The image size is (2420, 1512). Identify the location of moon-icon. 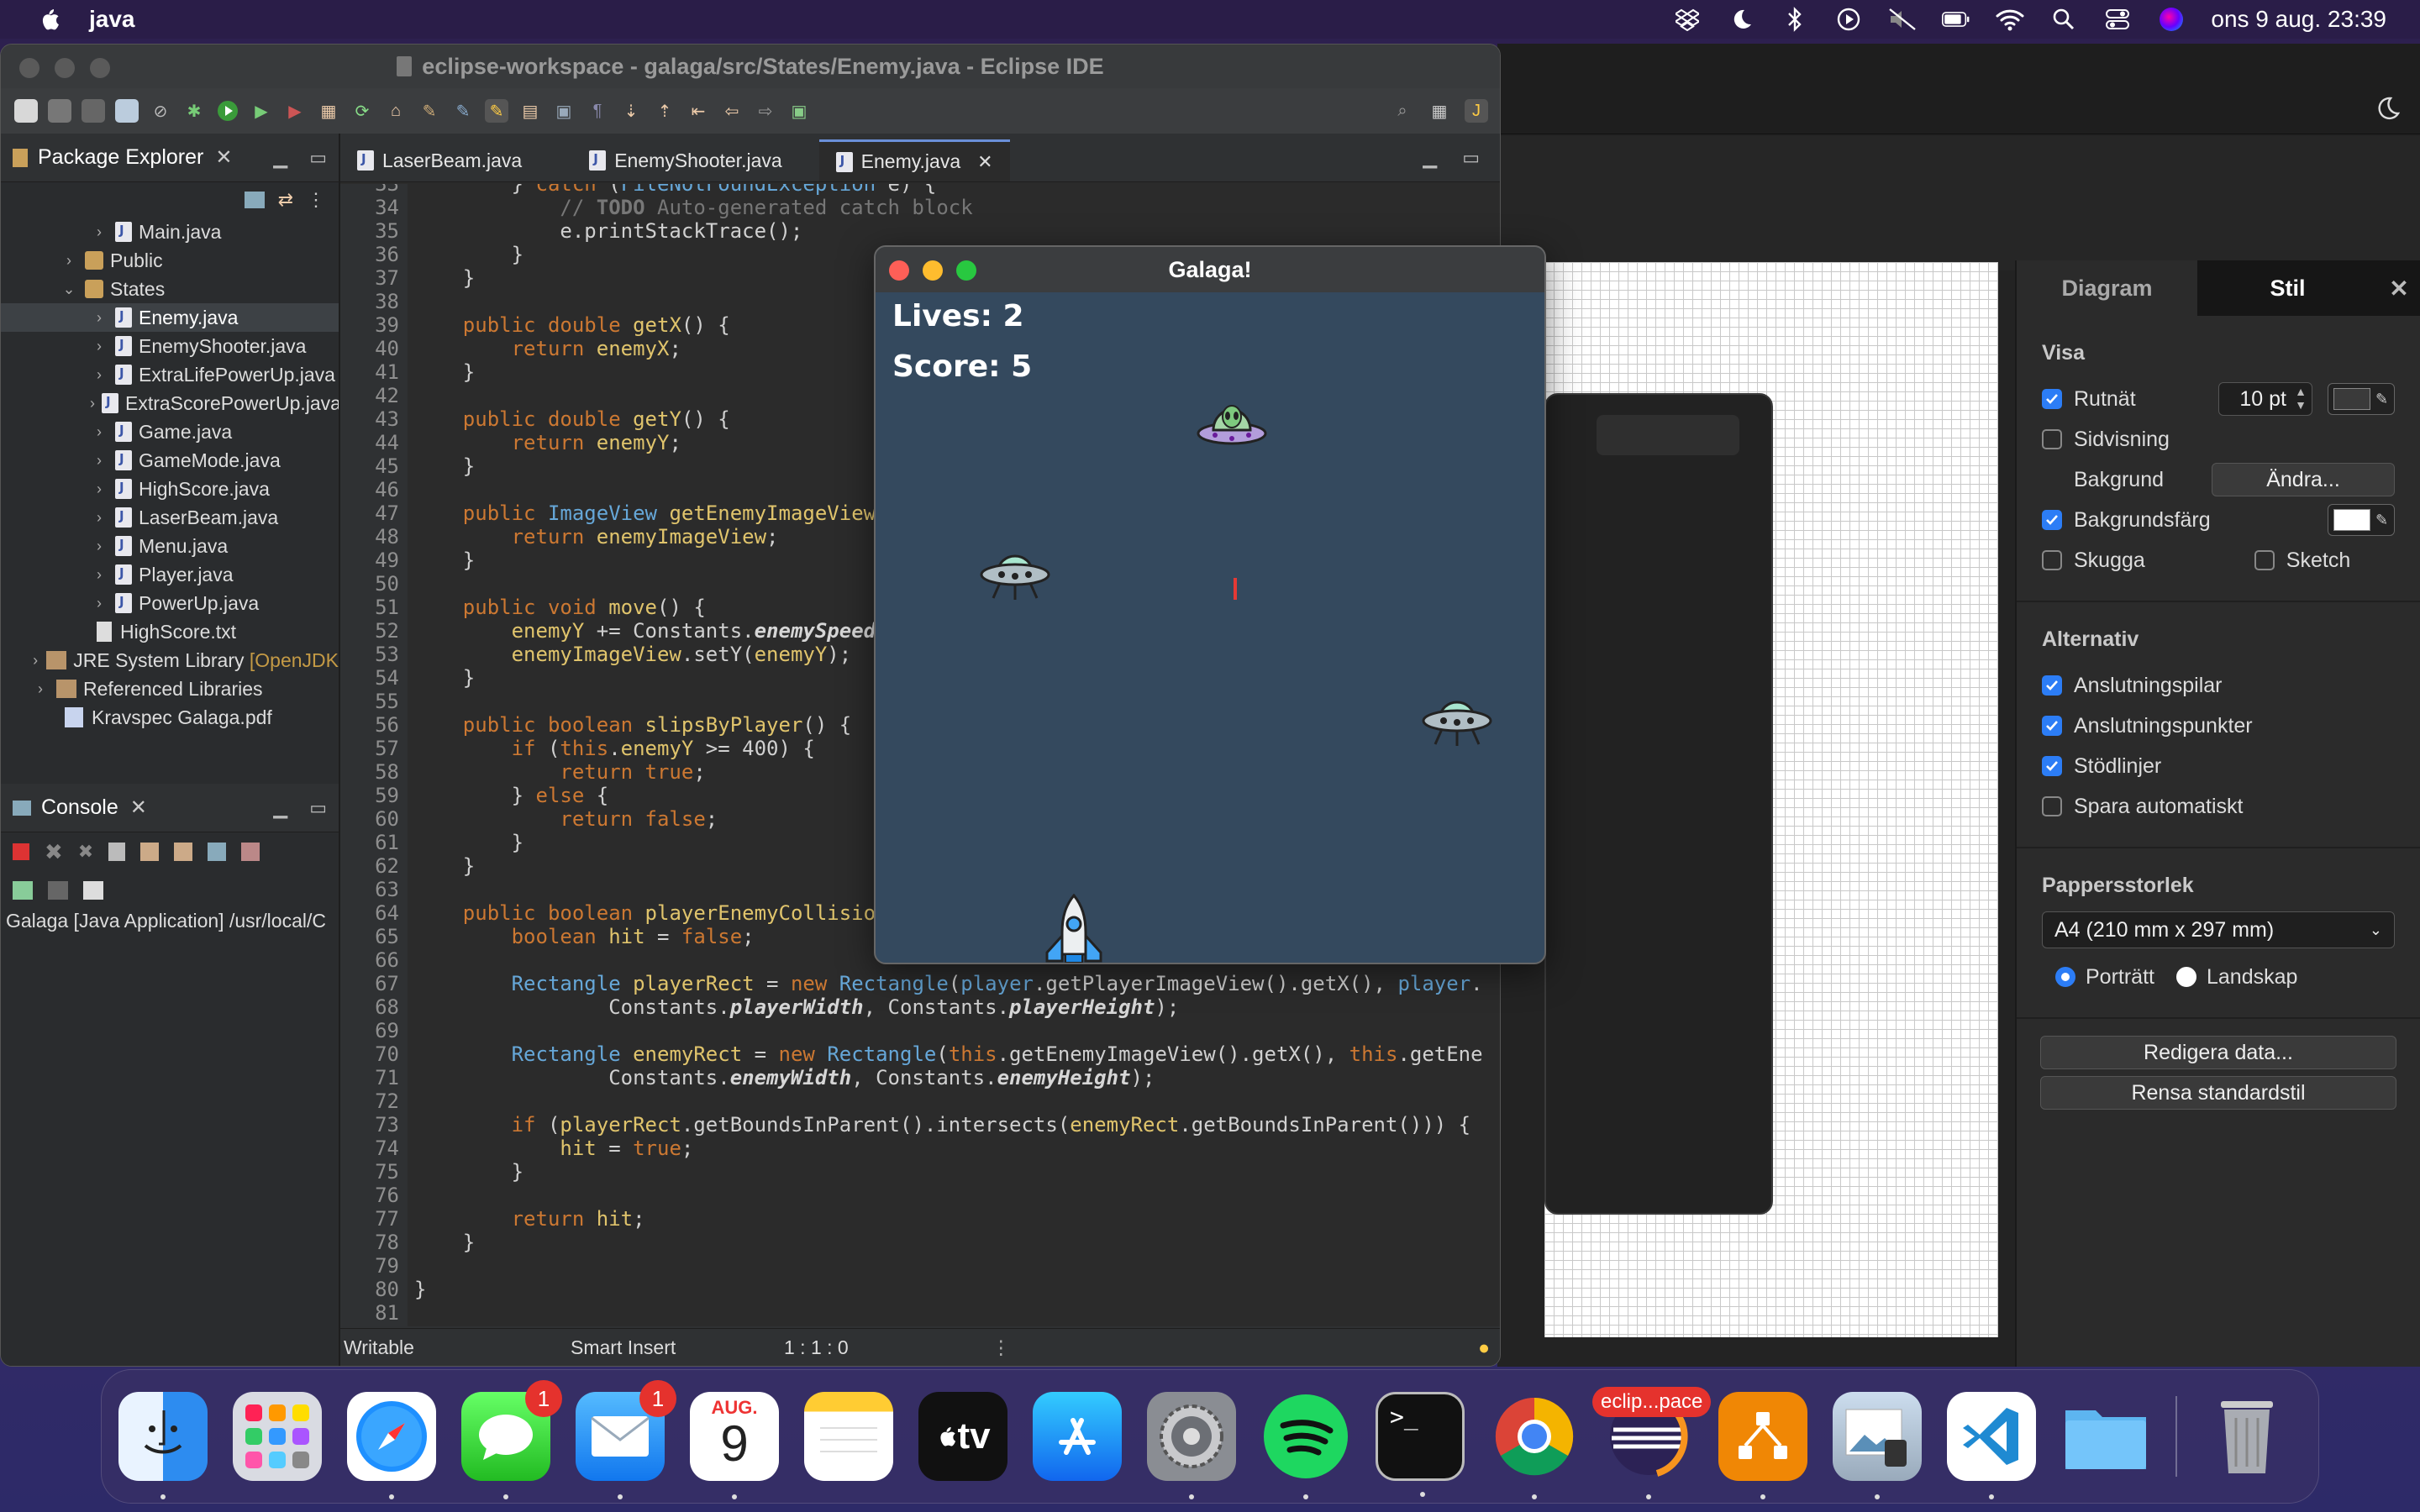
(1741, 19).